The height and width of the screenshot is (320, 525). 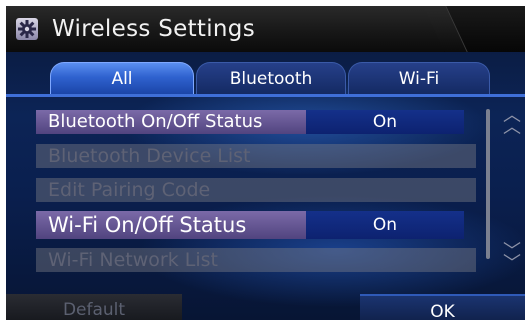 What do you see at coordinates (27, 29) in the screenshot?
I see `gear-icon` at bounding box center [27, 29].